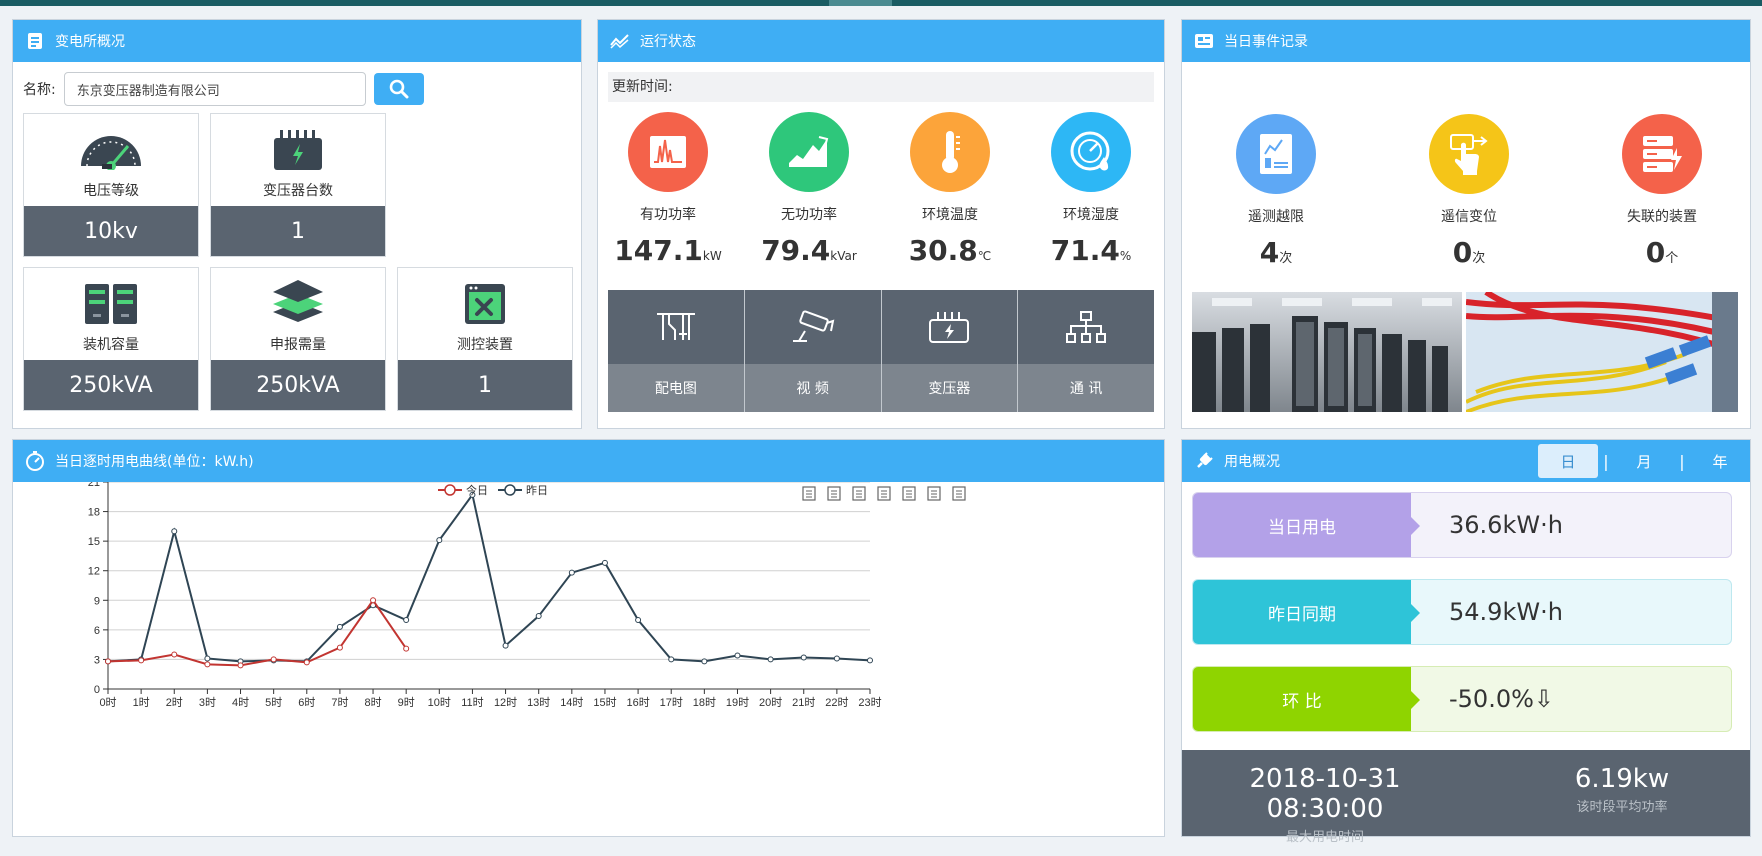 The height and width of the screenshot is (856, 1762). Describe the element at coordinates (439, 702) in the screenshot. I see `x-tick-label: 10时` at that location.